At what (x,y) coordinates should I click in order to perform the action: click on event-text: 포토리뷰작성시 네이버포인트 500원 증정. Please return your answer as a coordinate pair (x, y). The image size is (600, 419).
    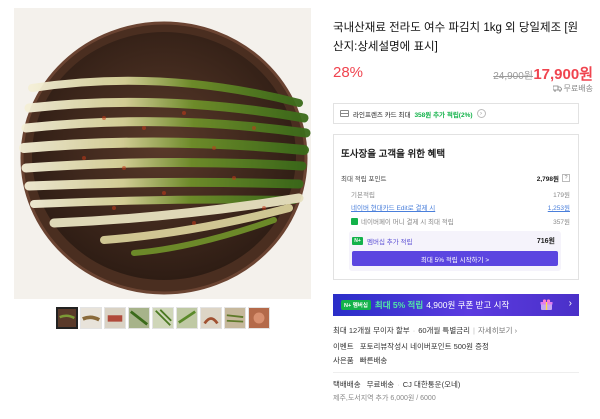
    Looking at the image, I should click on (424, 346).